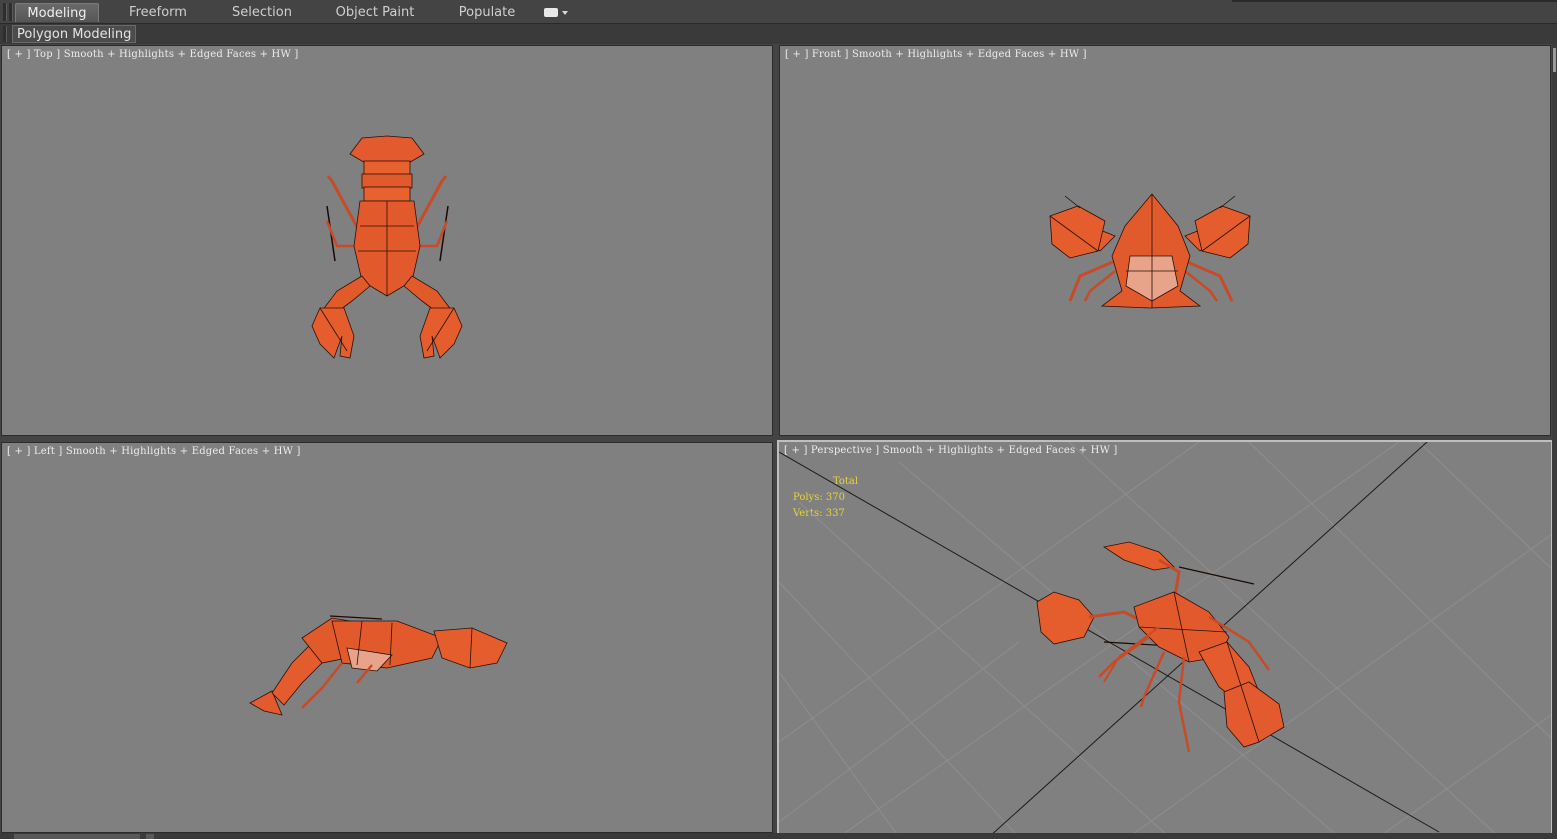  Describe the element at coordinates (262, 12) in the screenshot. I see `tab-selection: Selection` at that location.